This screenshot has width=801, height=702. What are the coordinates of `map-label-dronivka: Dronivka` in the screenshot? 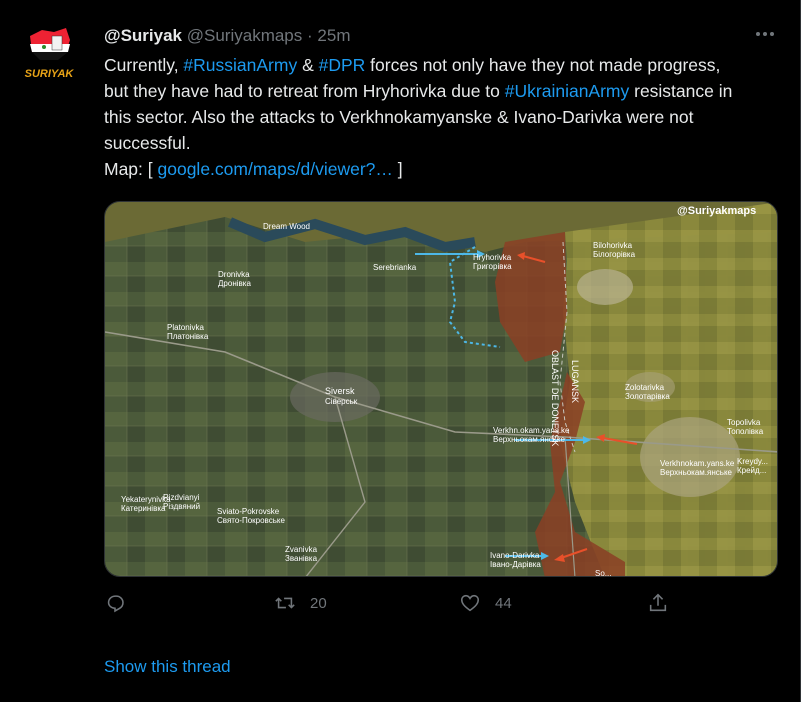 It's located at (234, 274).